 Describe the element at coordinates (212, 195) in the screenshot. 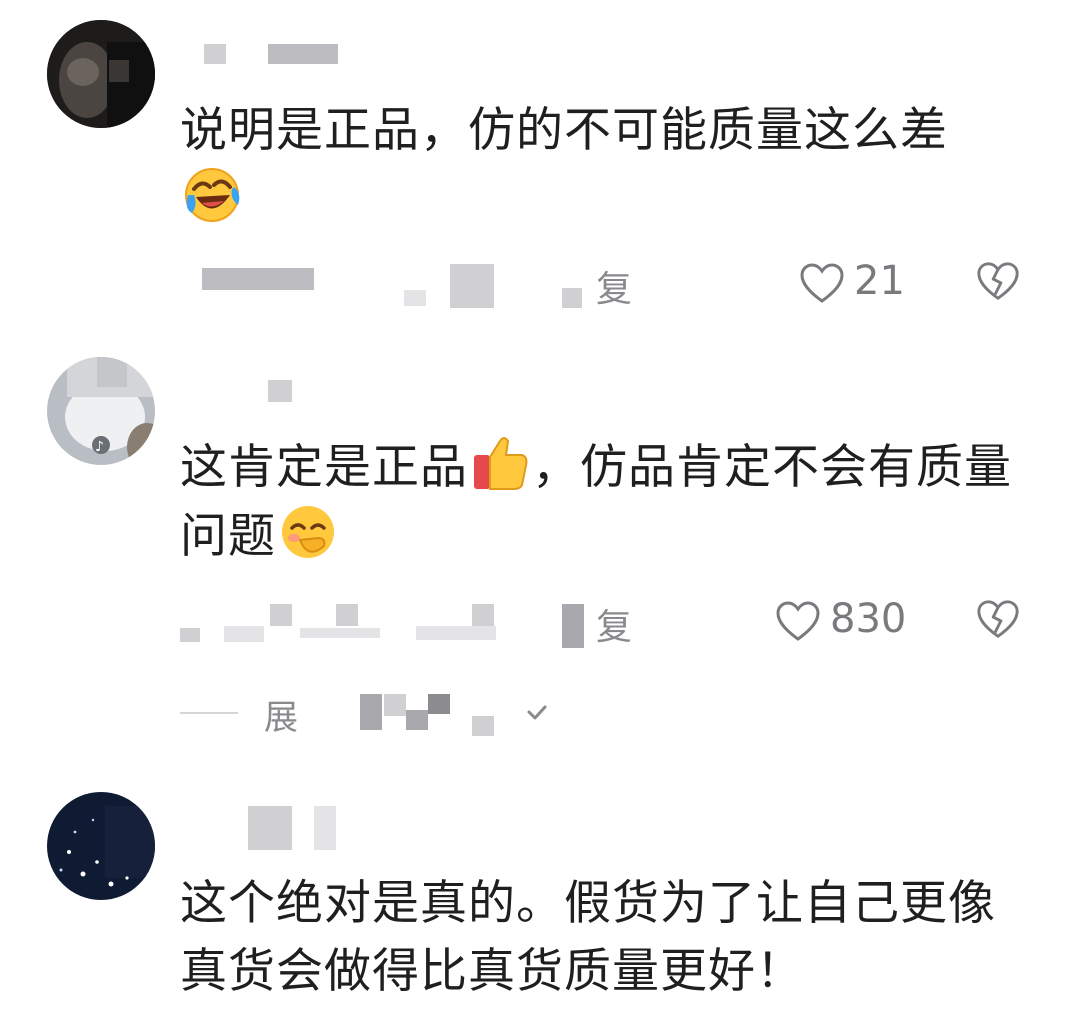

I see `face-with-tears-of-joy-icon` at that location.